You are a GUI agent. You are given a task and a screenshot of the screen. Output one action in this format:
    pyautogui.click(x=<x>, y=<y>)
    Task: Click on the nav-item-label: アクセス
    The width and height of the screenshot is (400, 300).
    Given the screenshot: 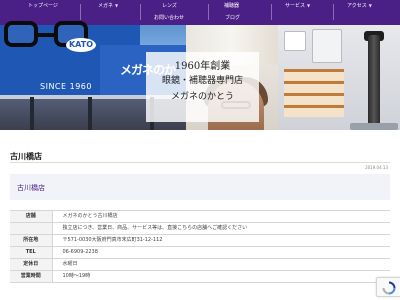 What is the action you would take?
    pyautogui.click(x=357, y=6)
    